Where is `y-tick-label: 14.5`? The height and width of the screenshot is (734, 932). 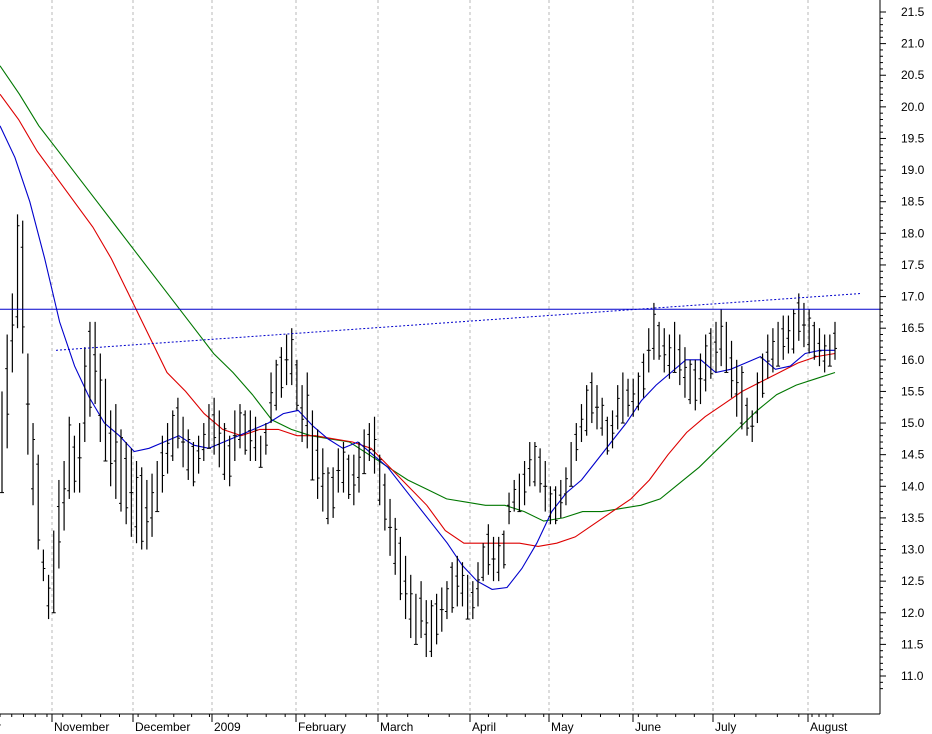 y-tick-label: 14.5 is located at coordinates (913, 455).